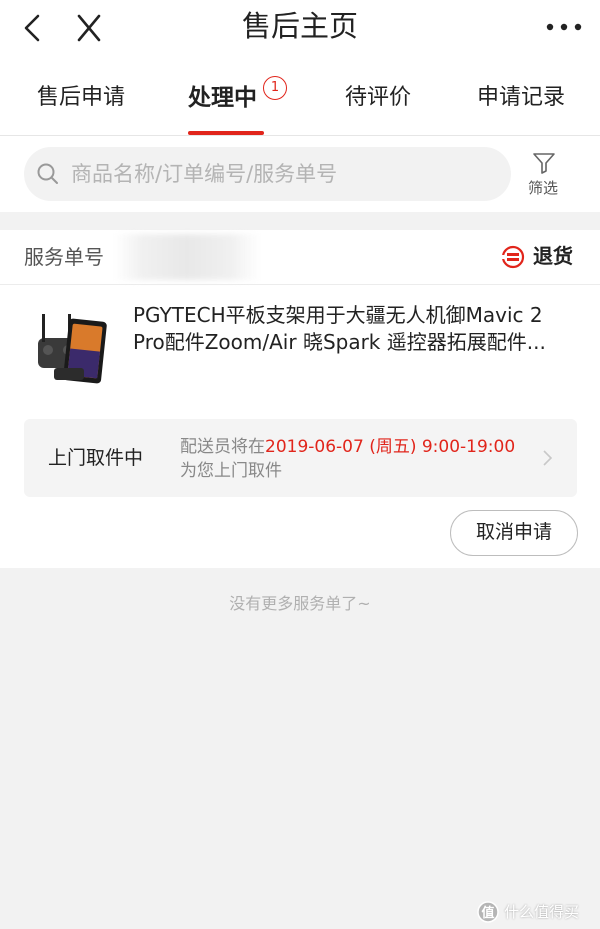 The width and height of the screenshot is (600, 929). What do you see at coordinates (226, 133) in the screenshot?
I see `active-tab-indicator` at bounding box center [226, 133].